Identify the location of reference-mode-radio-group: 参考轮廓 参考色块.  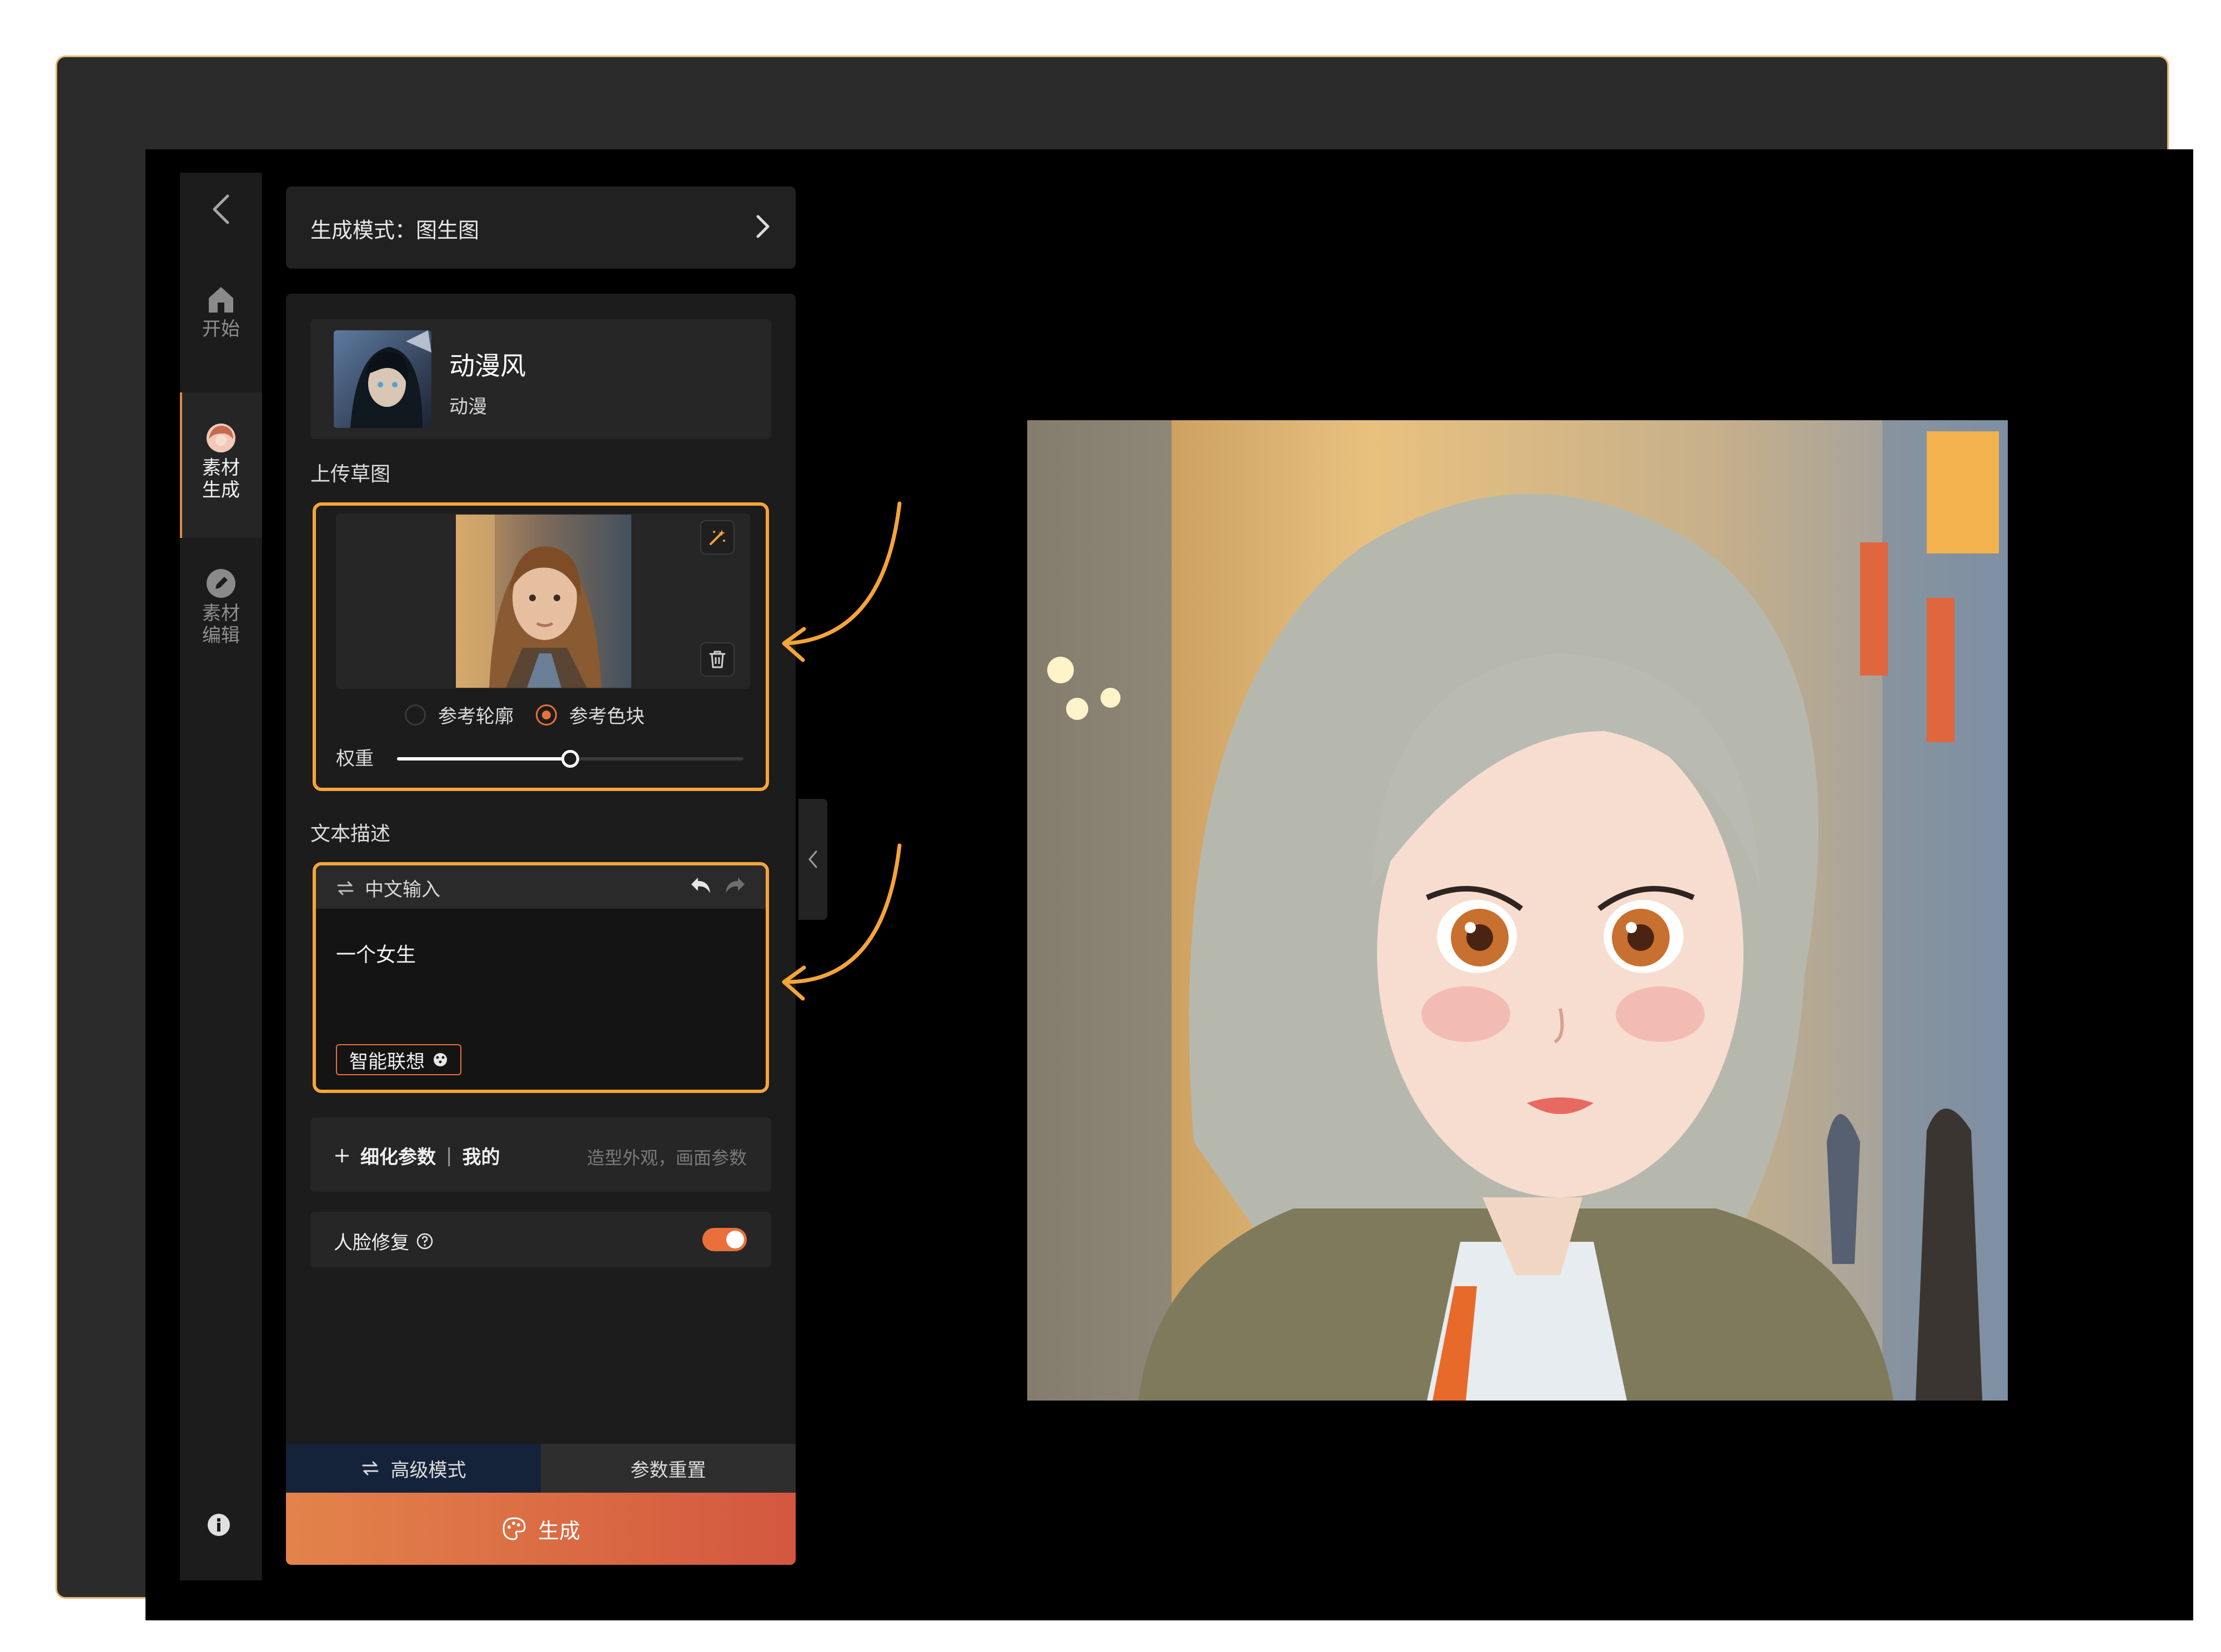
(525, 714).